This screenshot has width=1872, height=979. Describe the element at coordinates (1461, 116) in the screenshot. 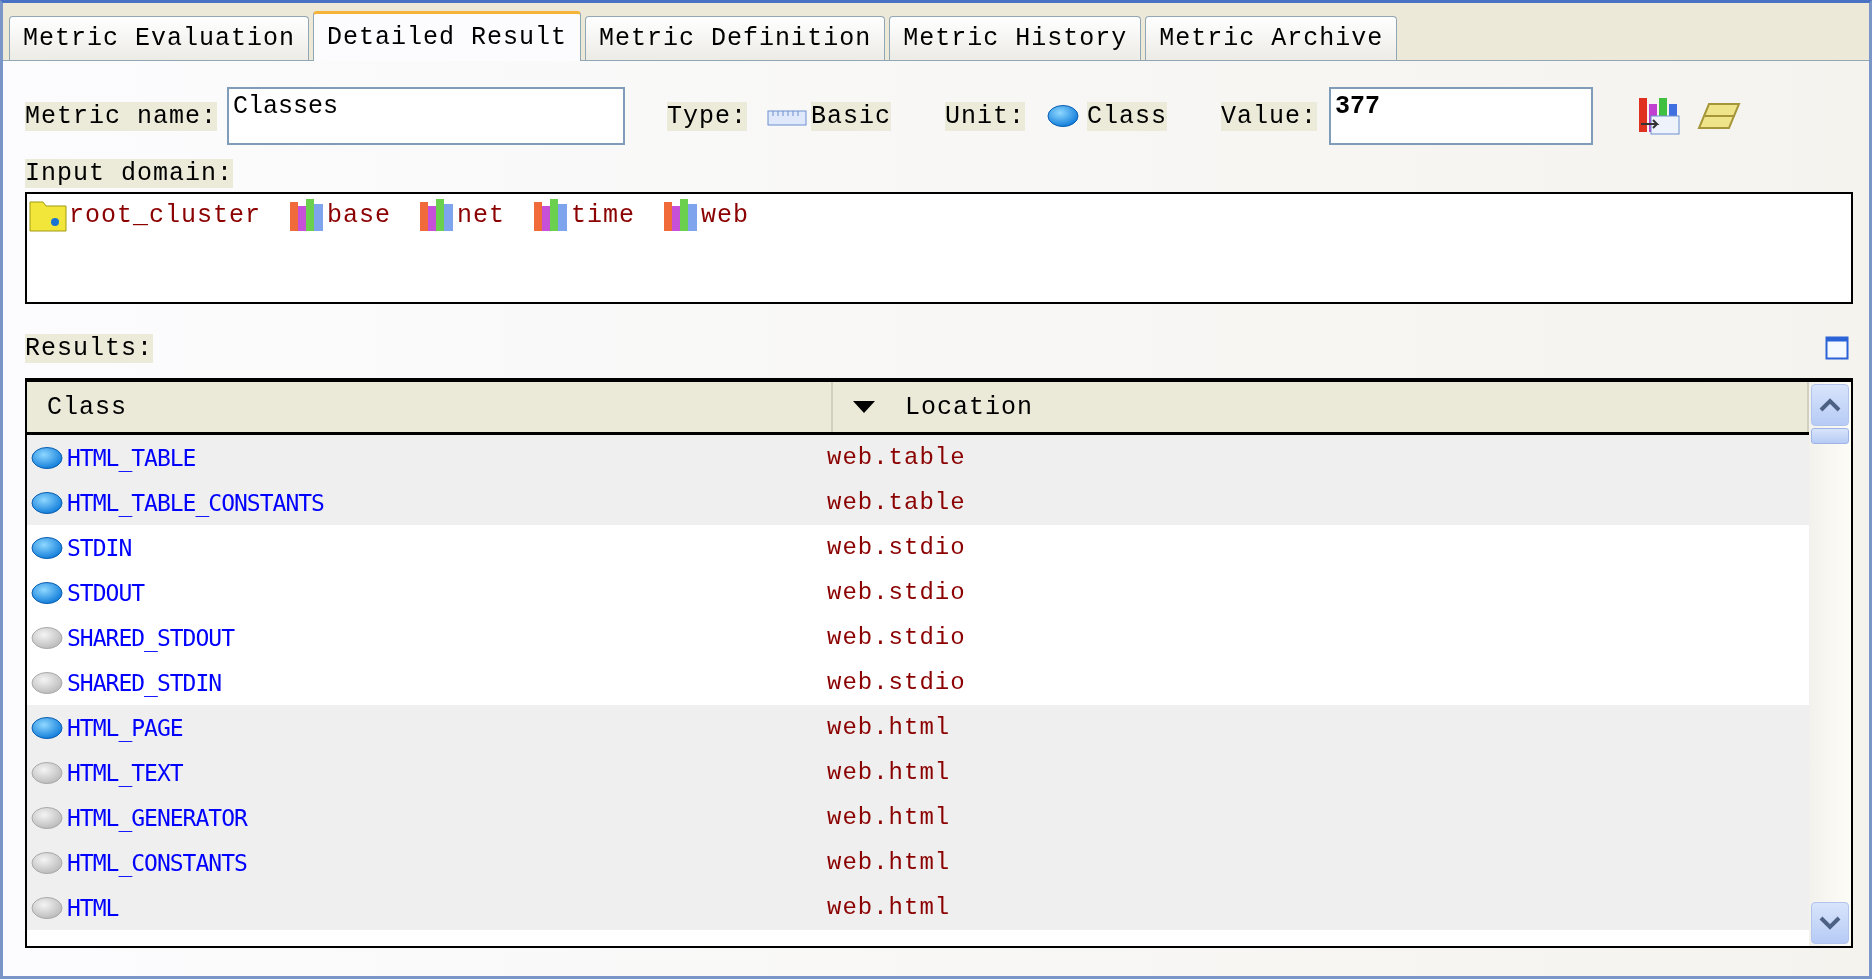

I see `value-field: 377` at that location.